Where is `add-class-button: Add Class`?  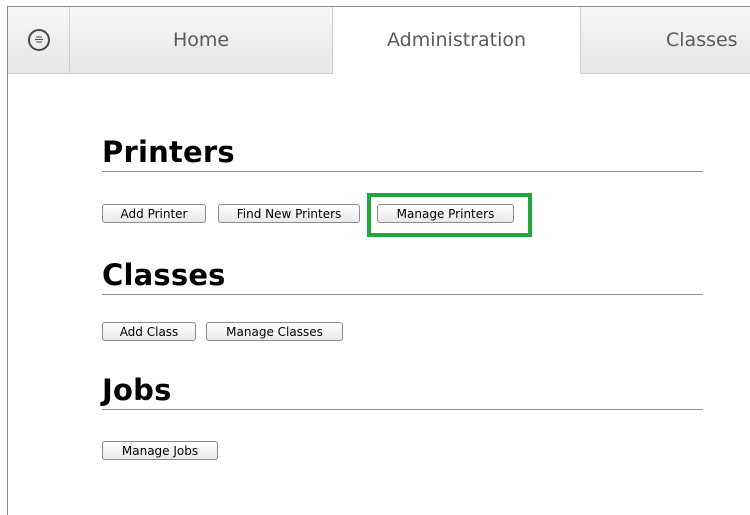
add-class-button: Add Class is located at coordinates (149, 331).